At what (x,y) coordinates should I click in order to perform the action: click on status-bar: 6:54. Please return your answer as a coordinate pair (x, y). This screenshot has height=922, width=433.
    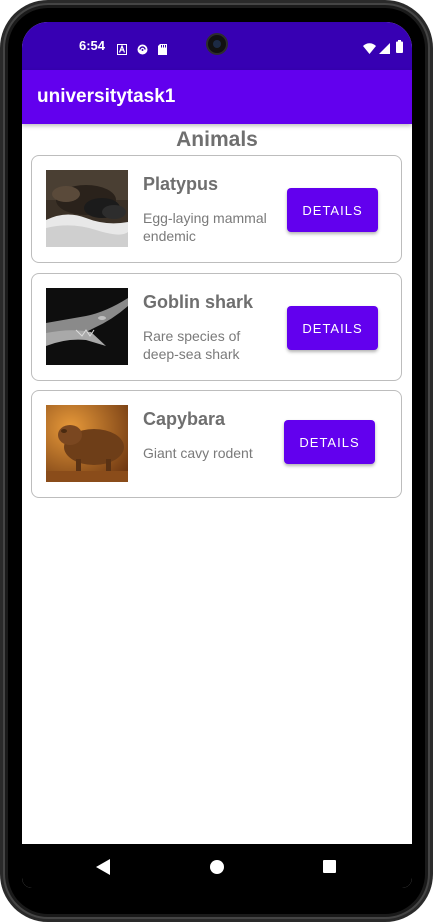
    Looking at the image, I should click on (217, 46).